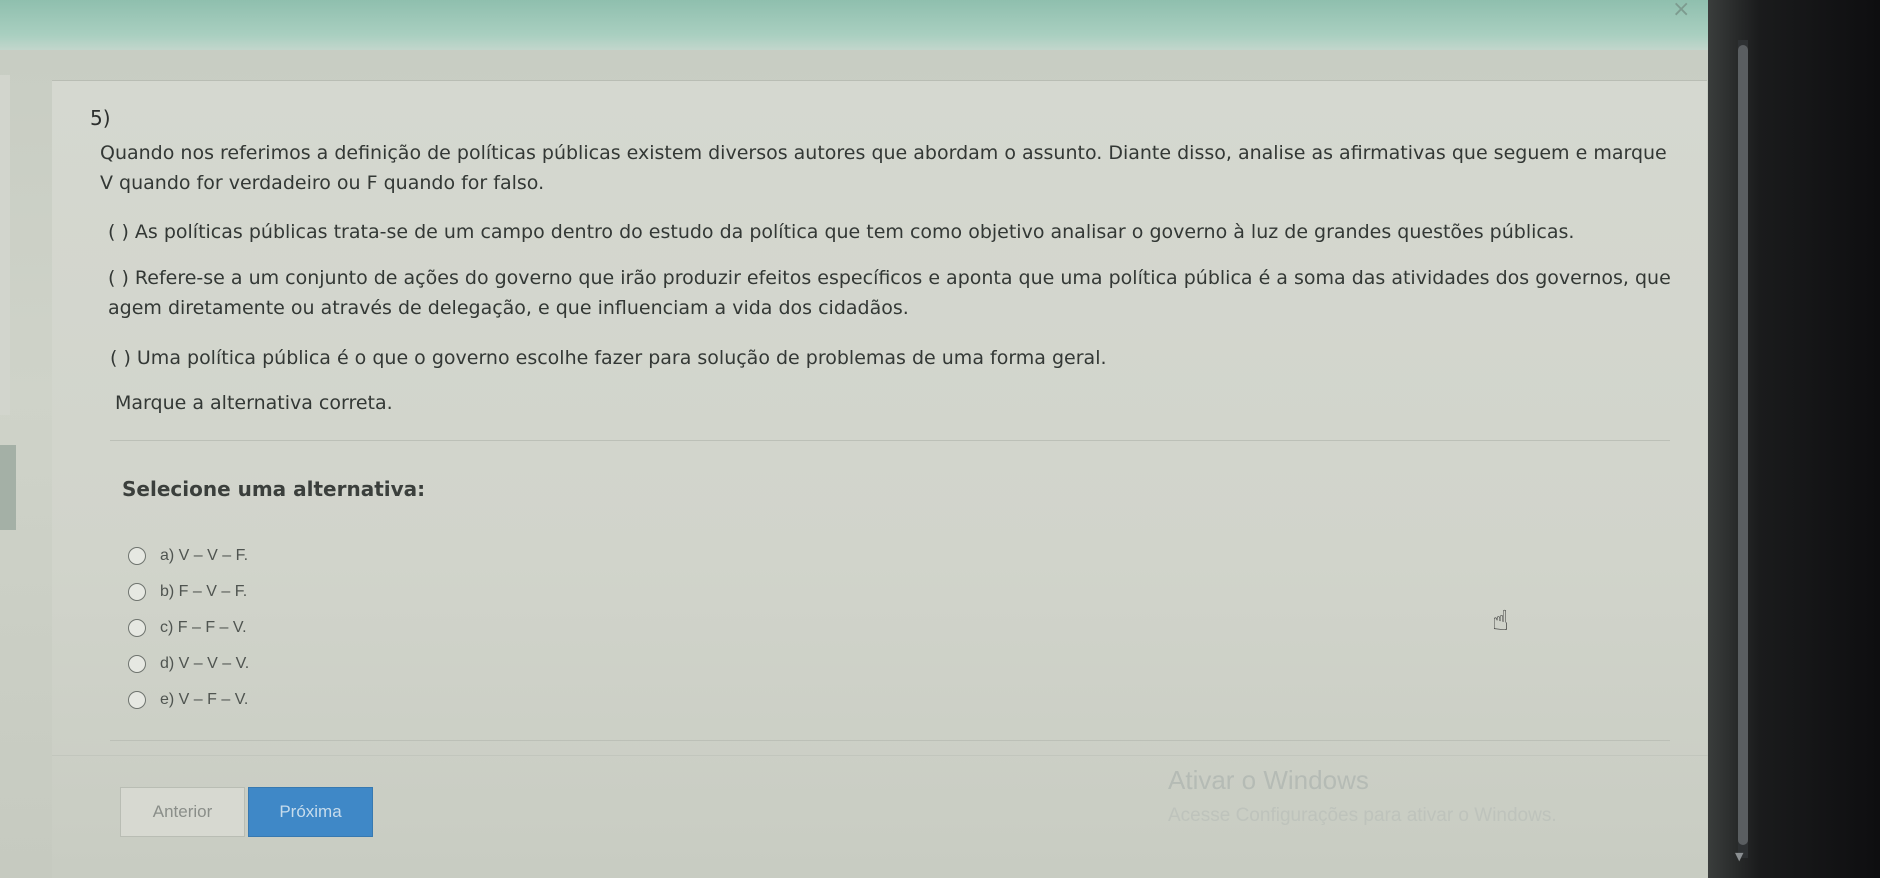 The height and width of the screenshot is (878, 1880). What do you see at coordinates (204, 591) in the screenshot?
I see `option-label: b) F – V – F.` at bounding box center [204, 591].